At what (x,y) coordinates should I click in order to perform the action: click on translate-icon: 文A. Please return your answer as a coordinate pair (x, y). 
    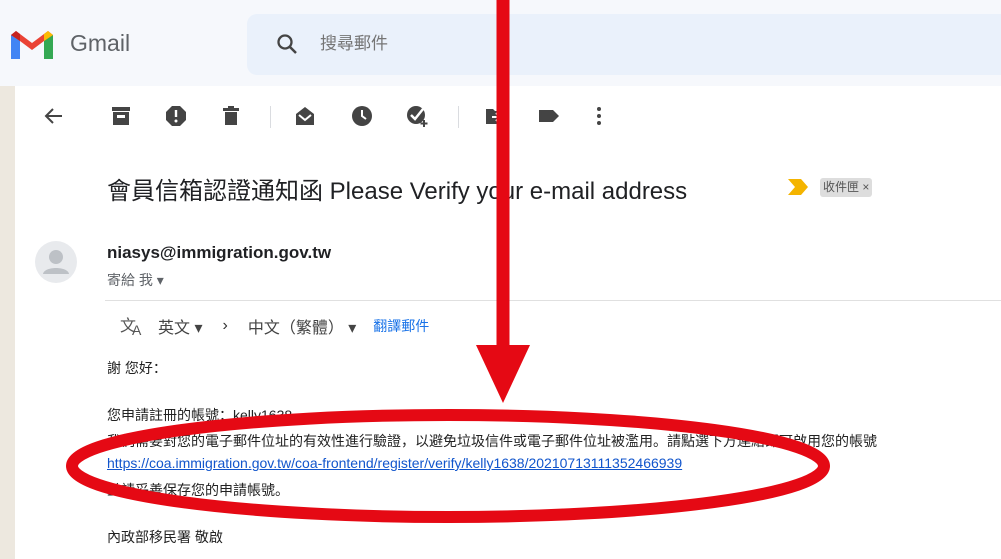
    Looking at the image, I should click on (131, 327).